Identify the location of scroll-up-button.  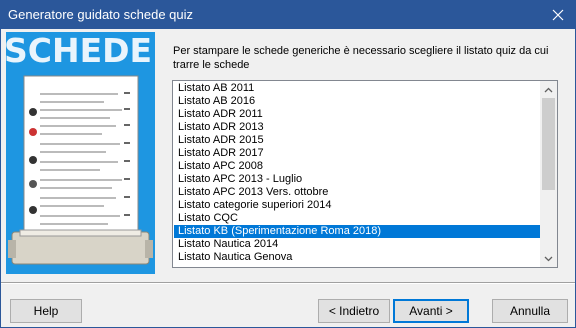
(548, 89).